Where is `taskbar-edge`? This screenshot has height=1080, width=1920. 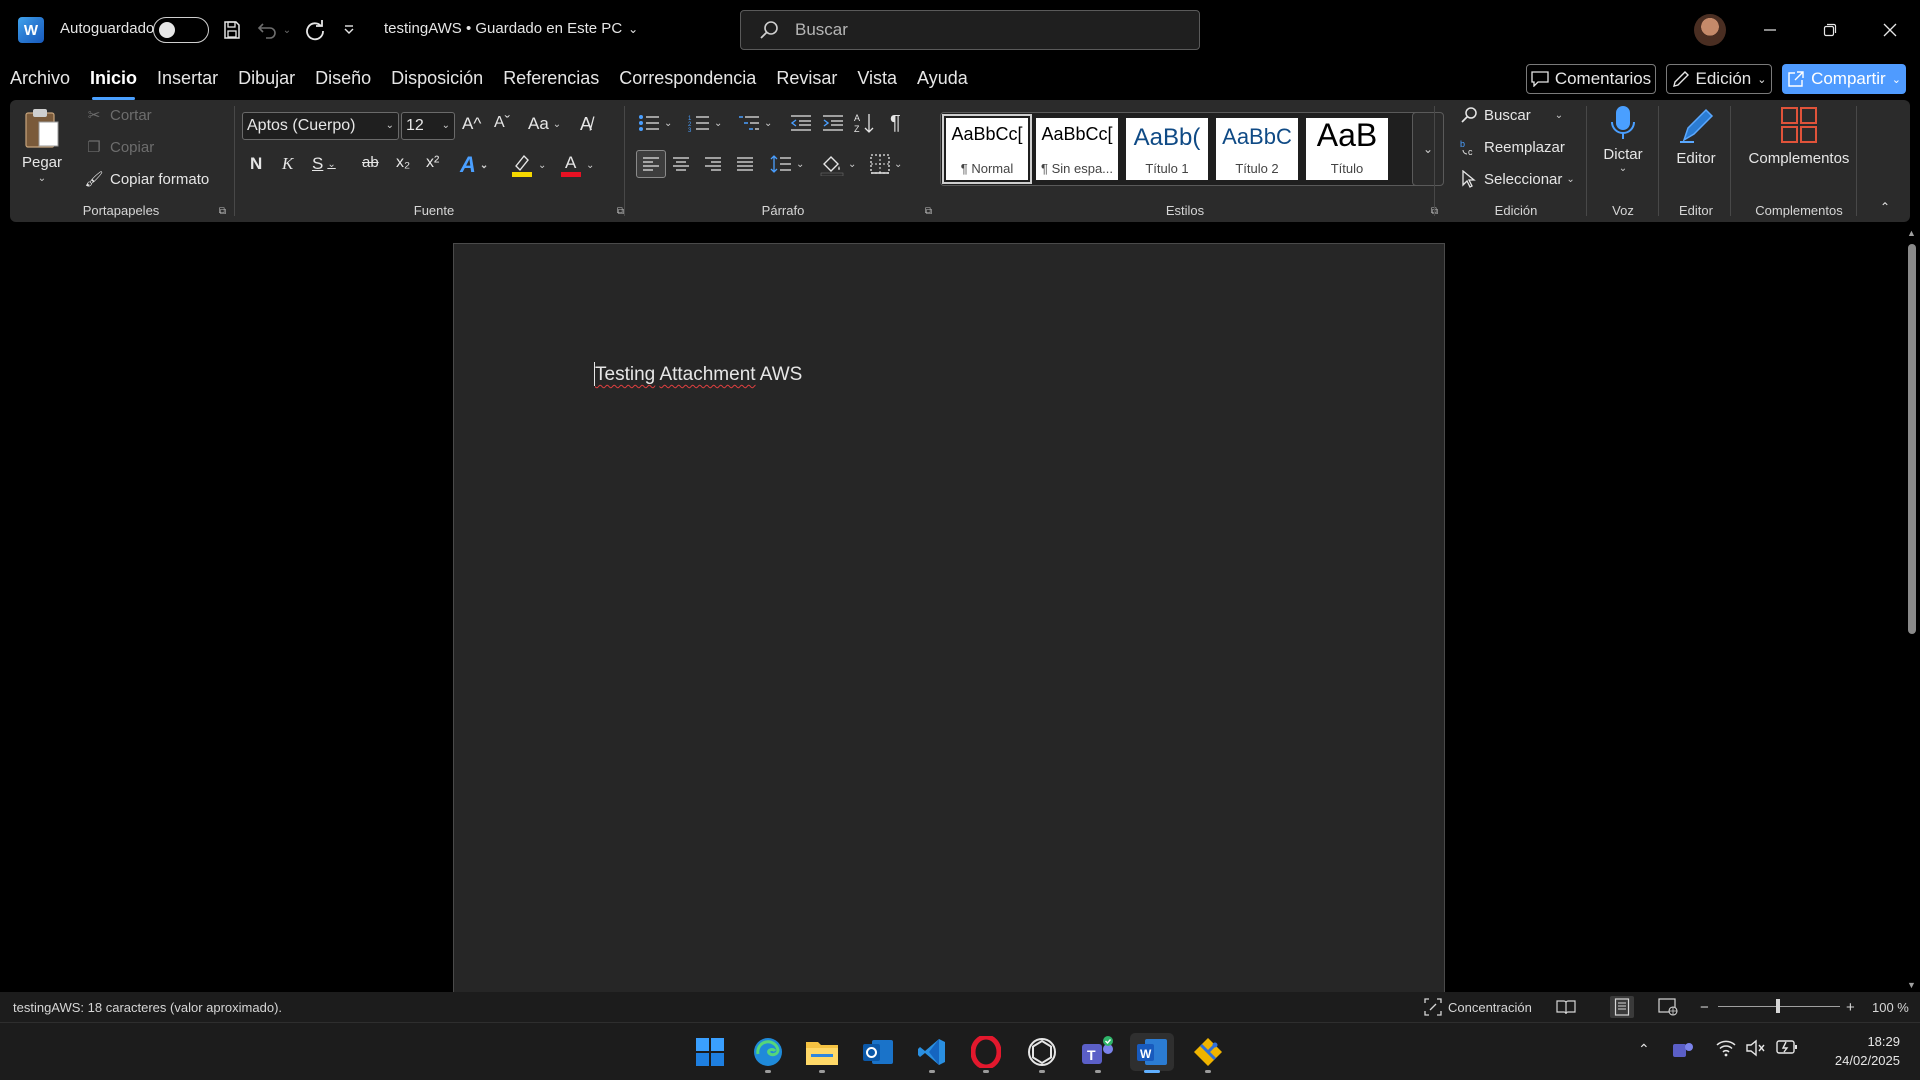 taskbar-edge is located at coordinates (768, 1053).